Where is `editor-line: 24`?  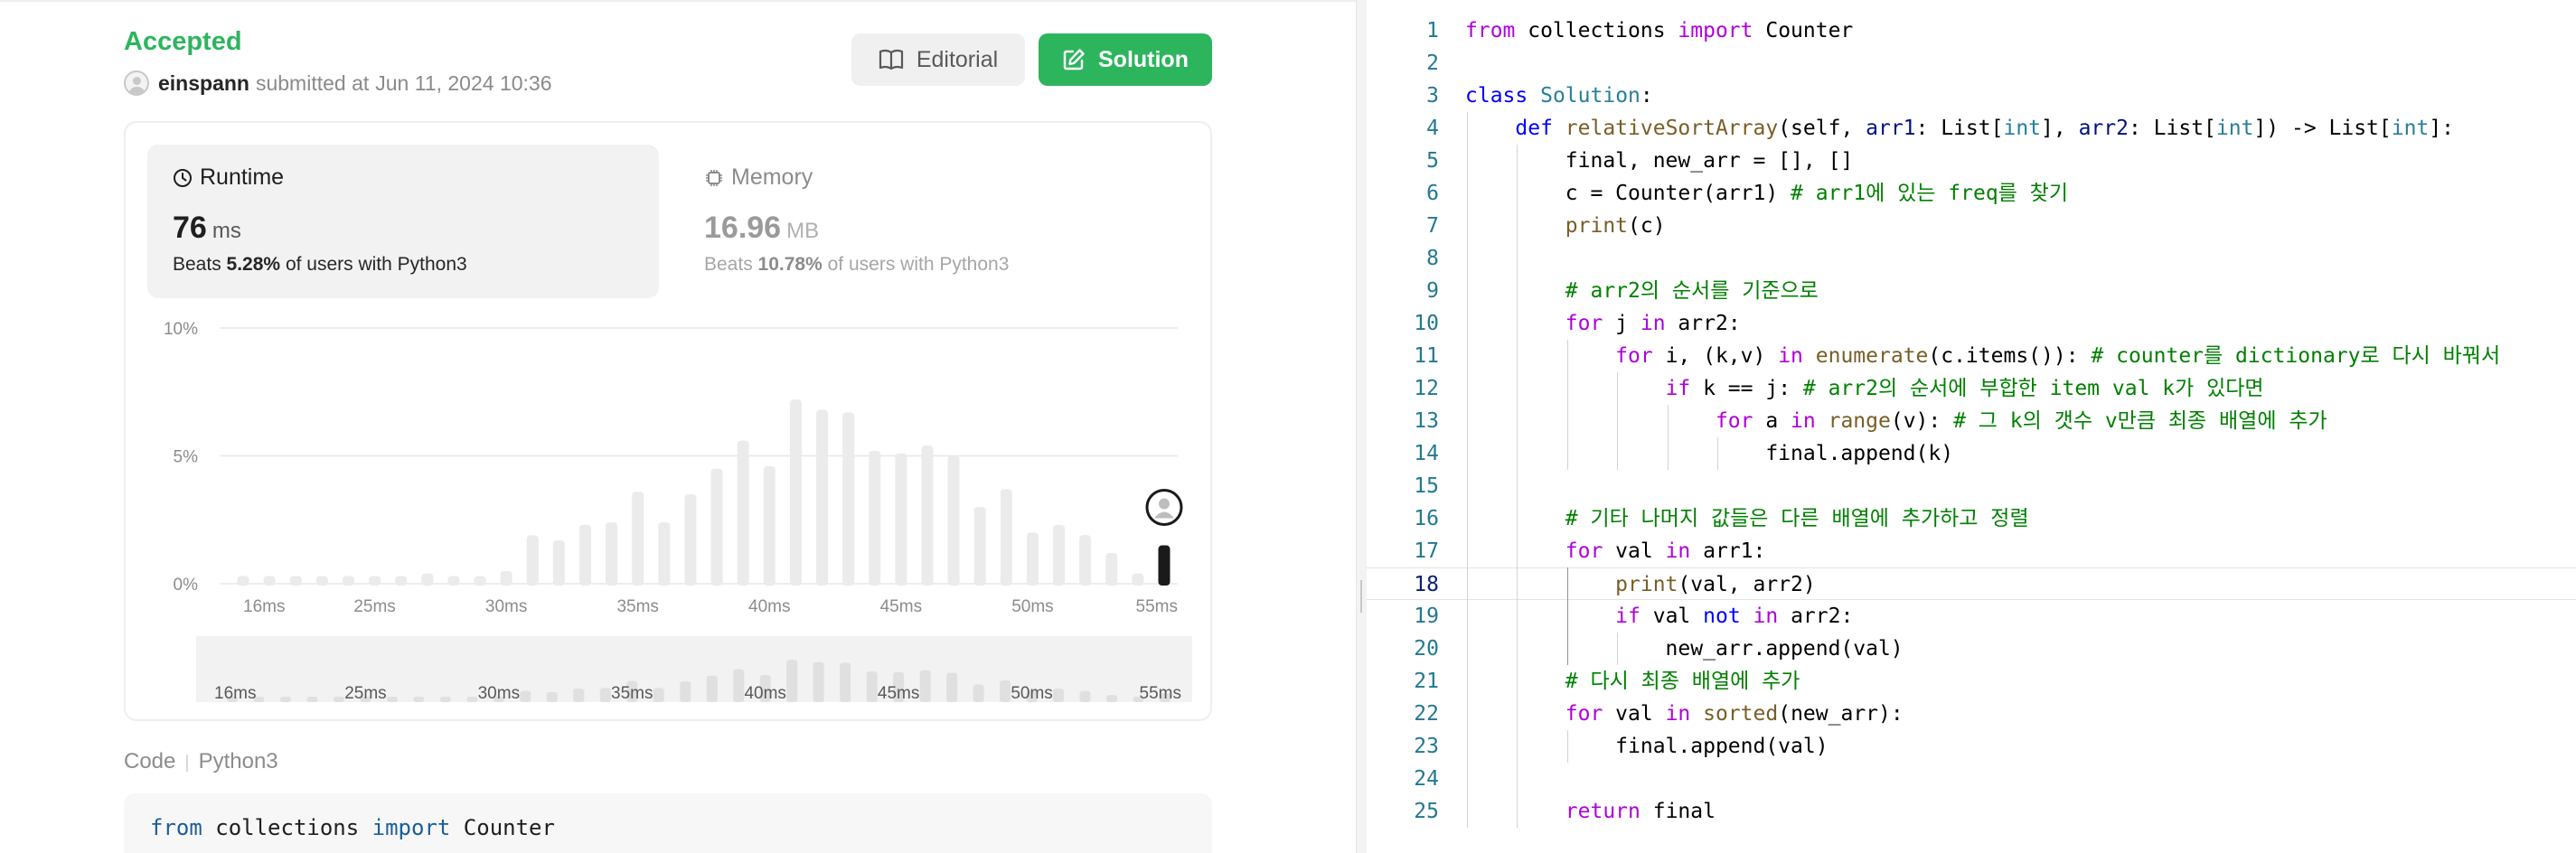
editor-line: 24 is located at coordinates (1972, 779).